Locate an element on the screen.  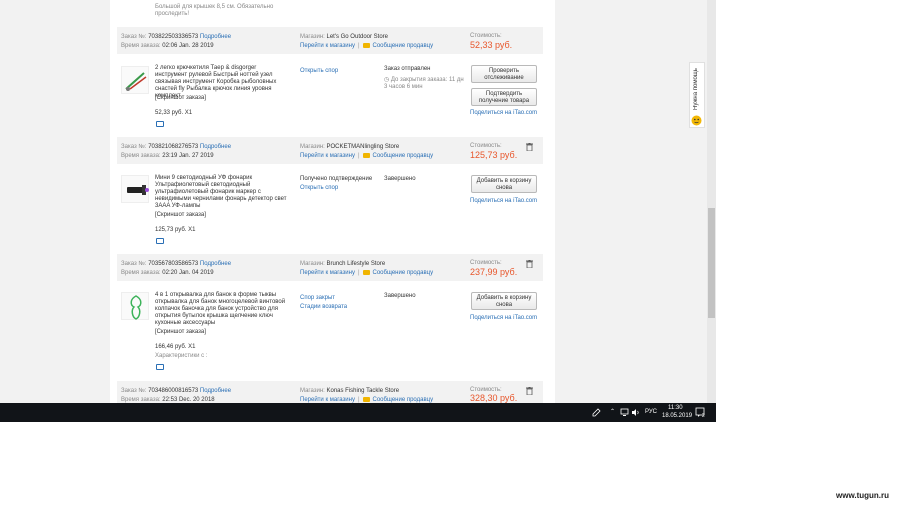
notifications-count: 2 is located at coordinates (703, 416).